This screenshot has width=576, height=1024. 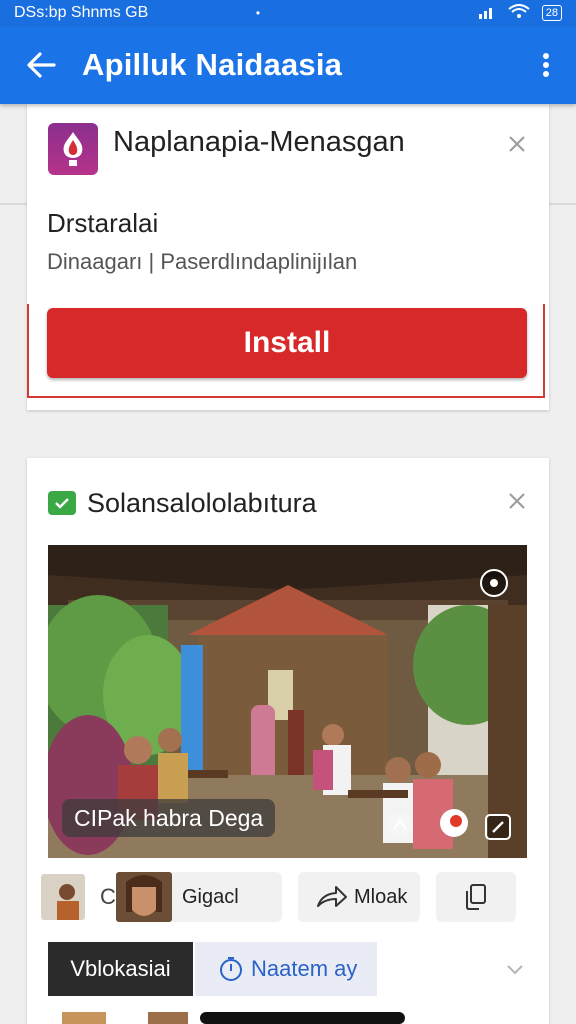 What do you see at coordinates (487, 13) in the screenshot?
I see `signal-icon` at bounding box center [487, 13].